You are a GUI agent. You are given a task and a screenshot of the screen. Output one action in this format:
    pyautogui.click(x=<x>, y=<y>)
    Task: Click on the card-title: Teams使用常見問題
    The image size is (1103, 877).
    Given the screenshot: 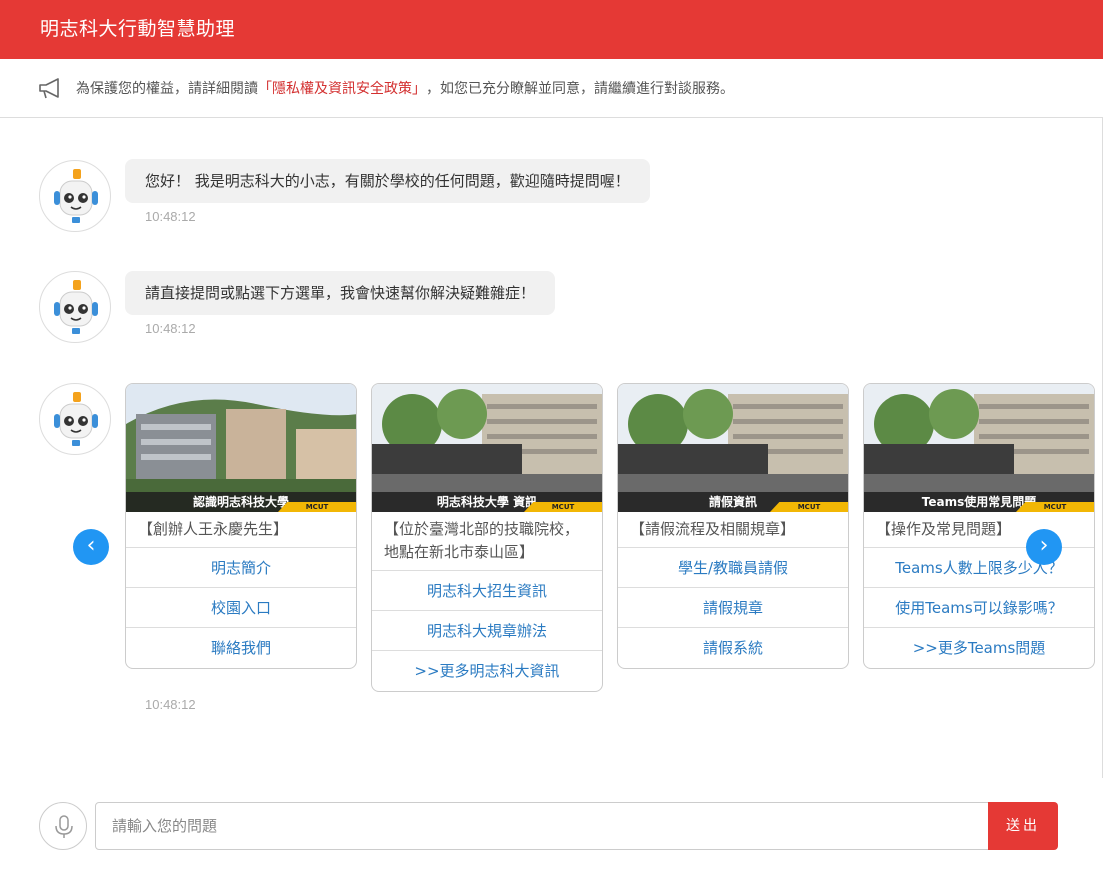 What is the action you would take?
    pyautogui.click(x=979, y=502)
    